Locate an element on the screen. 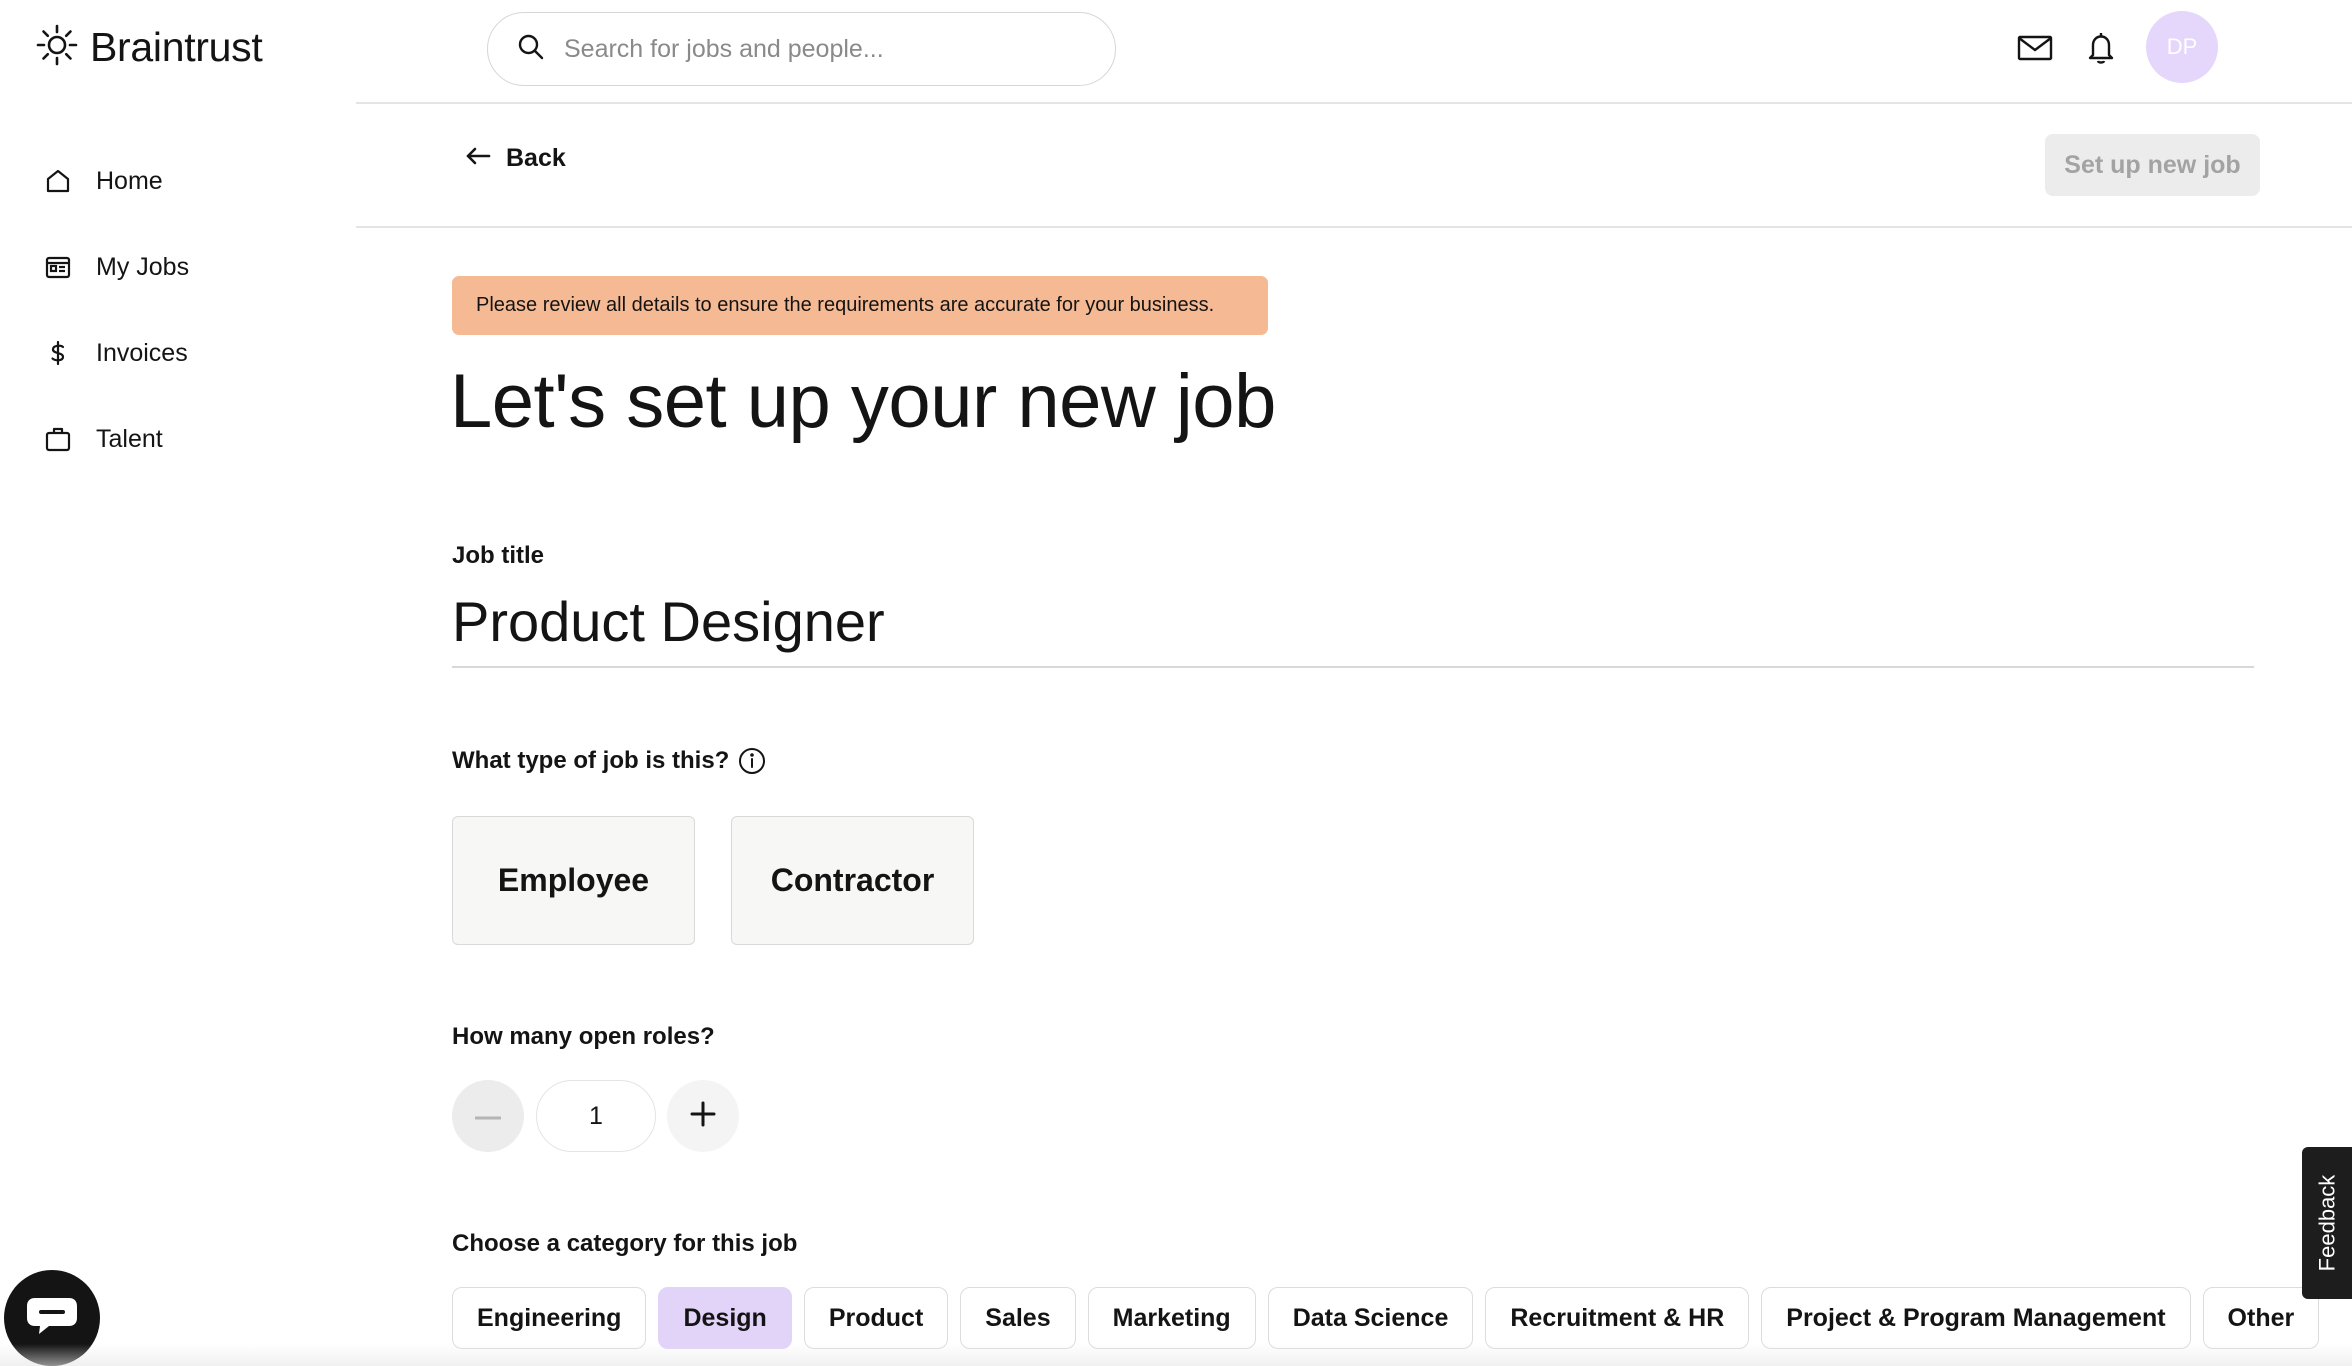 This screenshot has width=2352, height=1366. category-data-science: Data Science is located at coordinates (1370, 1318).